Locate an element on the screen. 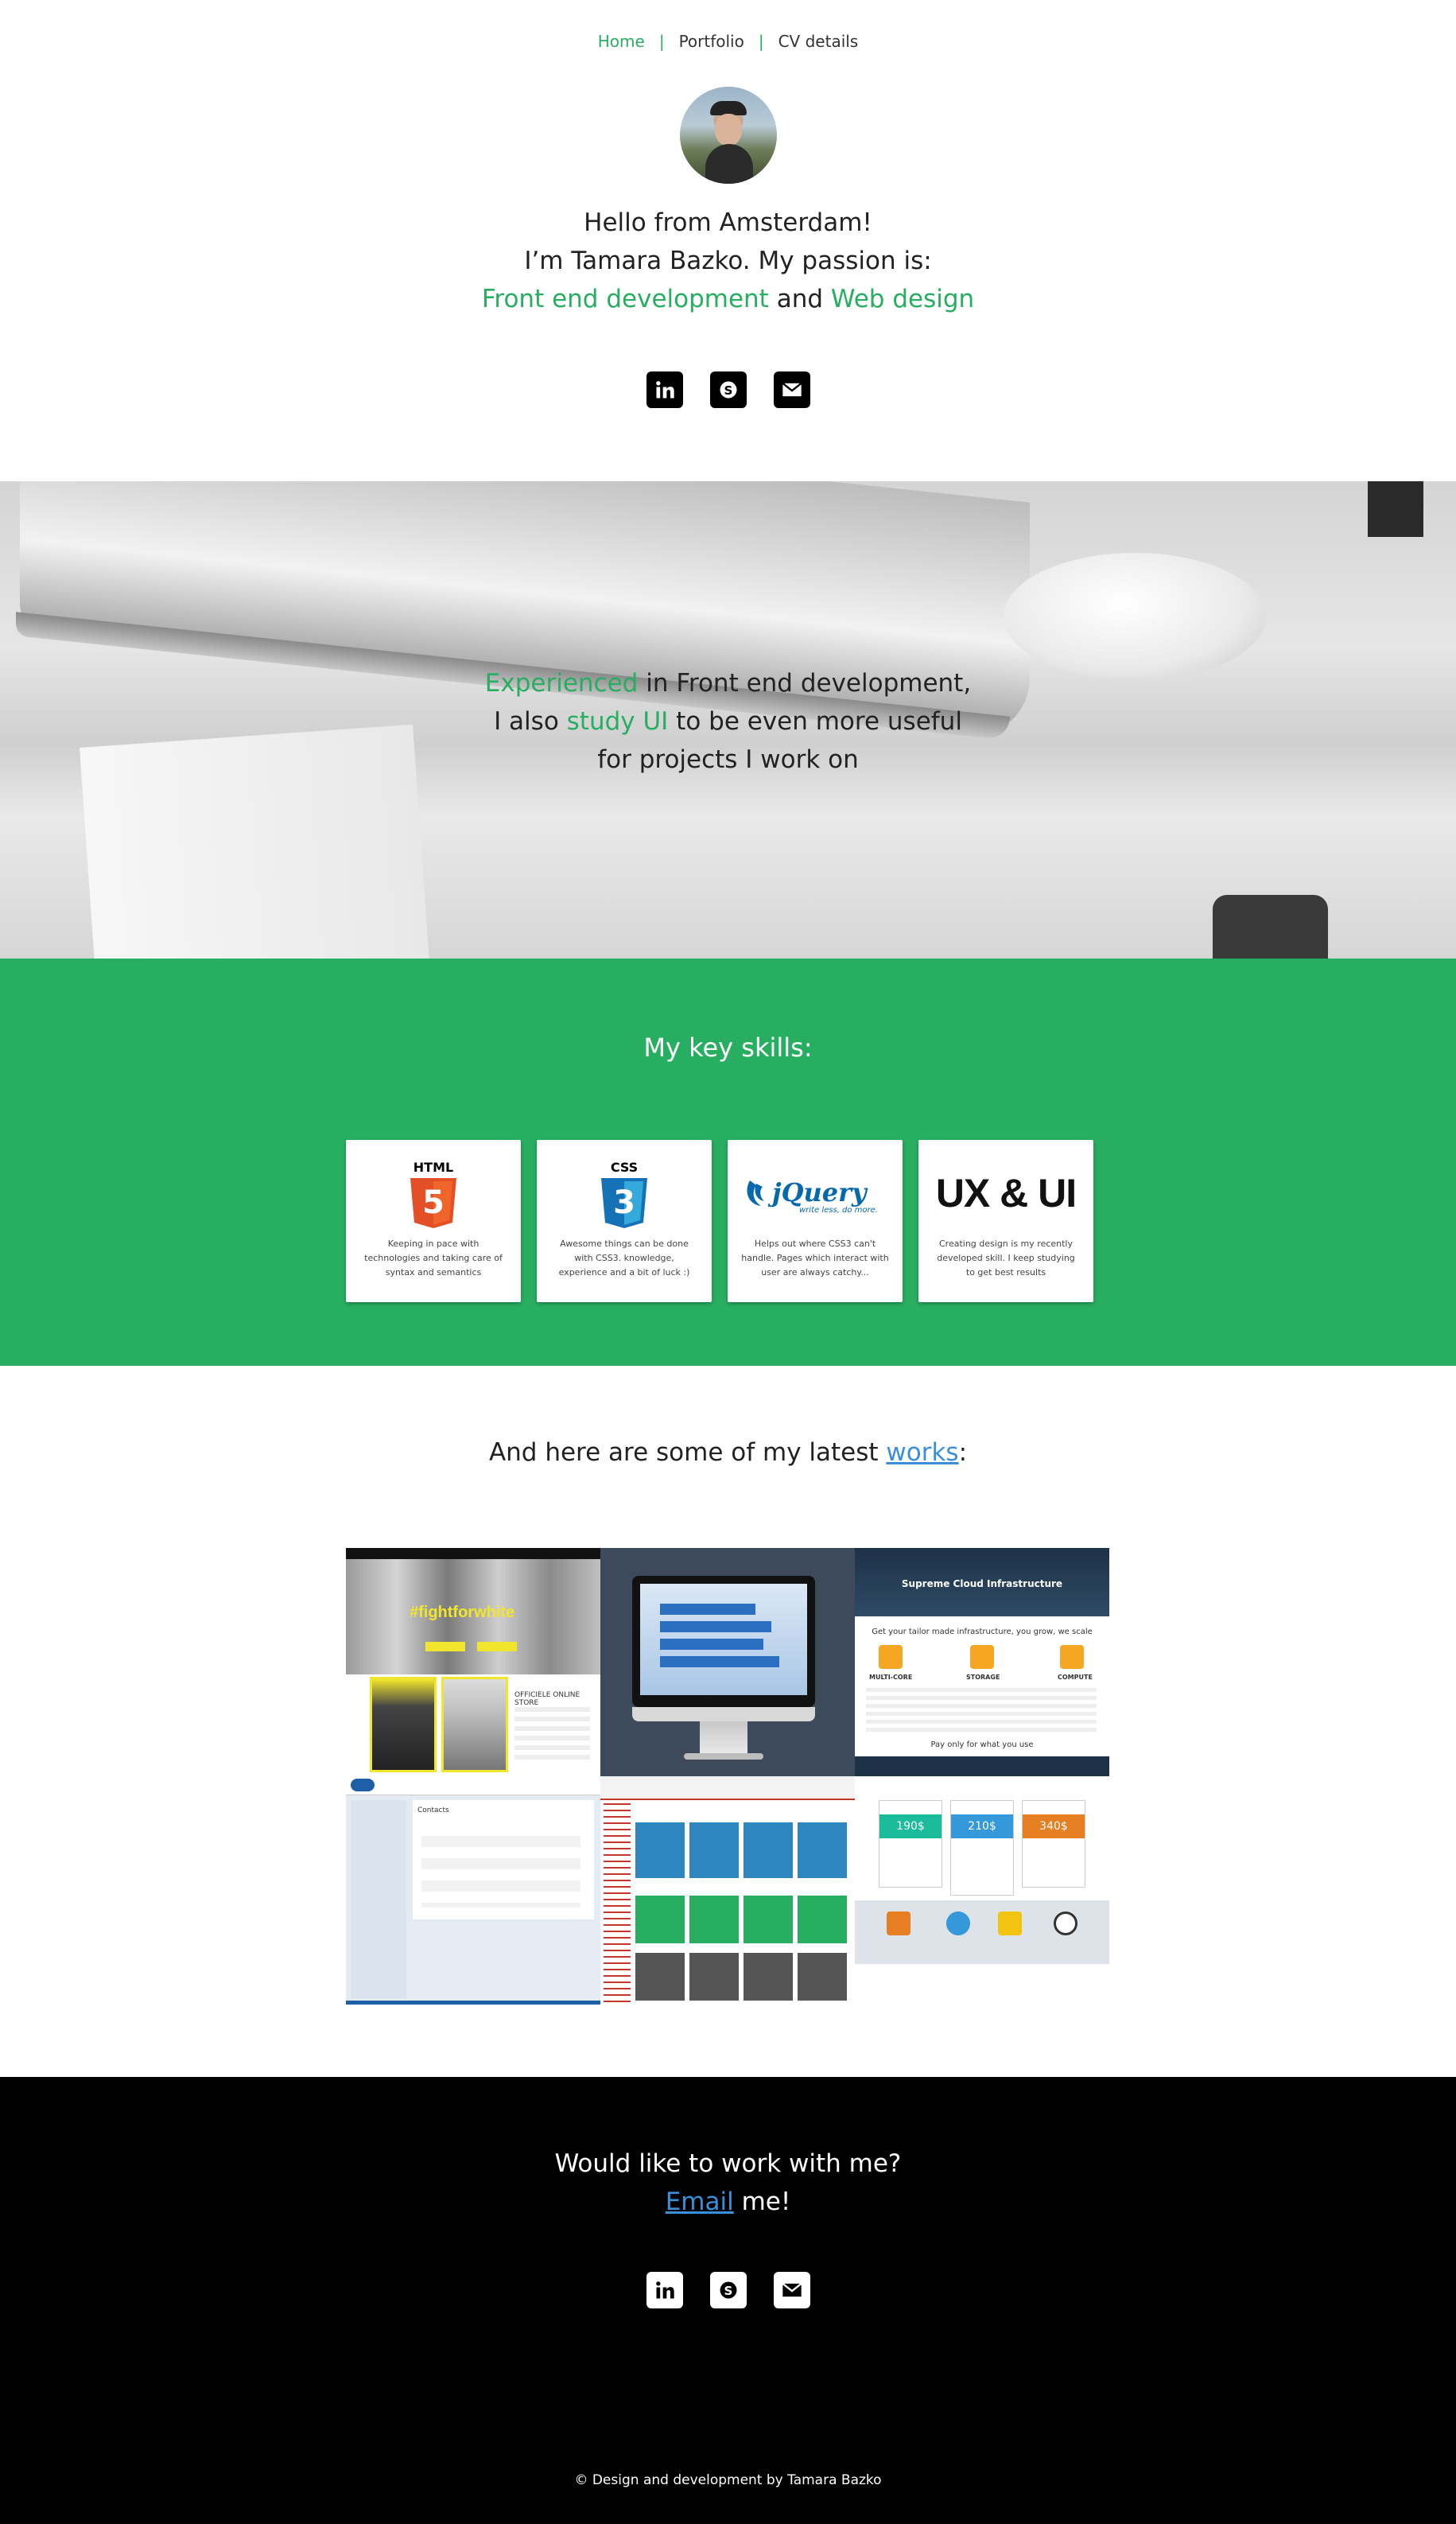 This screenshot has height=2524, width=1456. ux-ui-logo: UX & UI is located at coordinates (1006, 1193).